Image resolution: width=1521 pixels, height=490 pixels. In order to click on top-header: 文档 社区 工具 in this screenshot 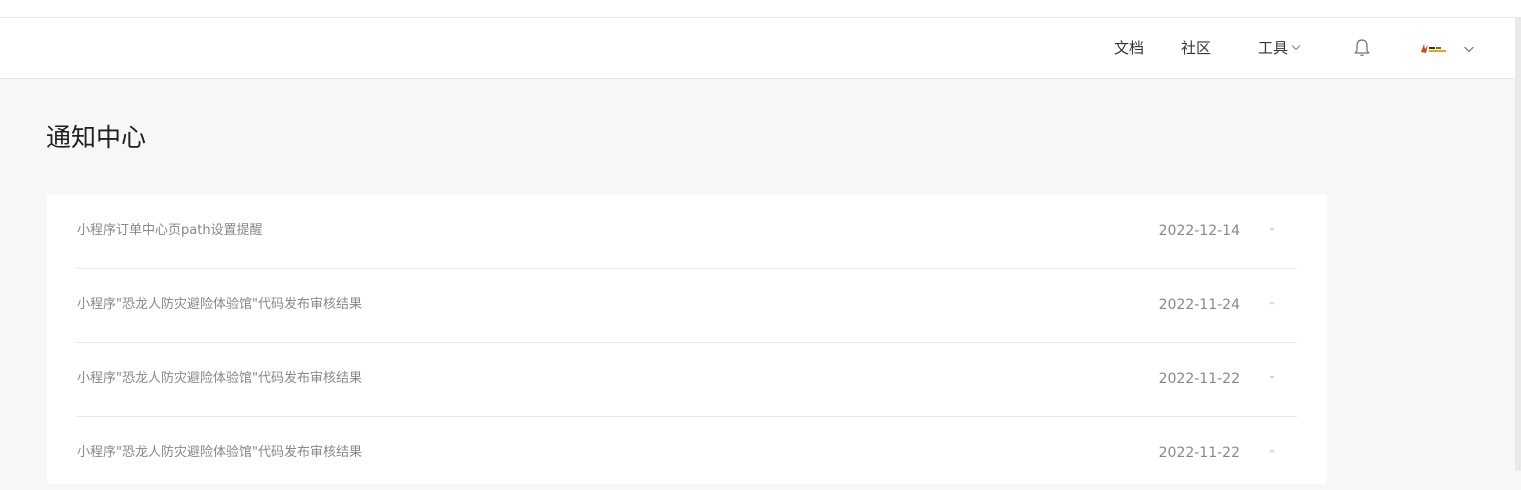, I will do `click(757, 48)`.